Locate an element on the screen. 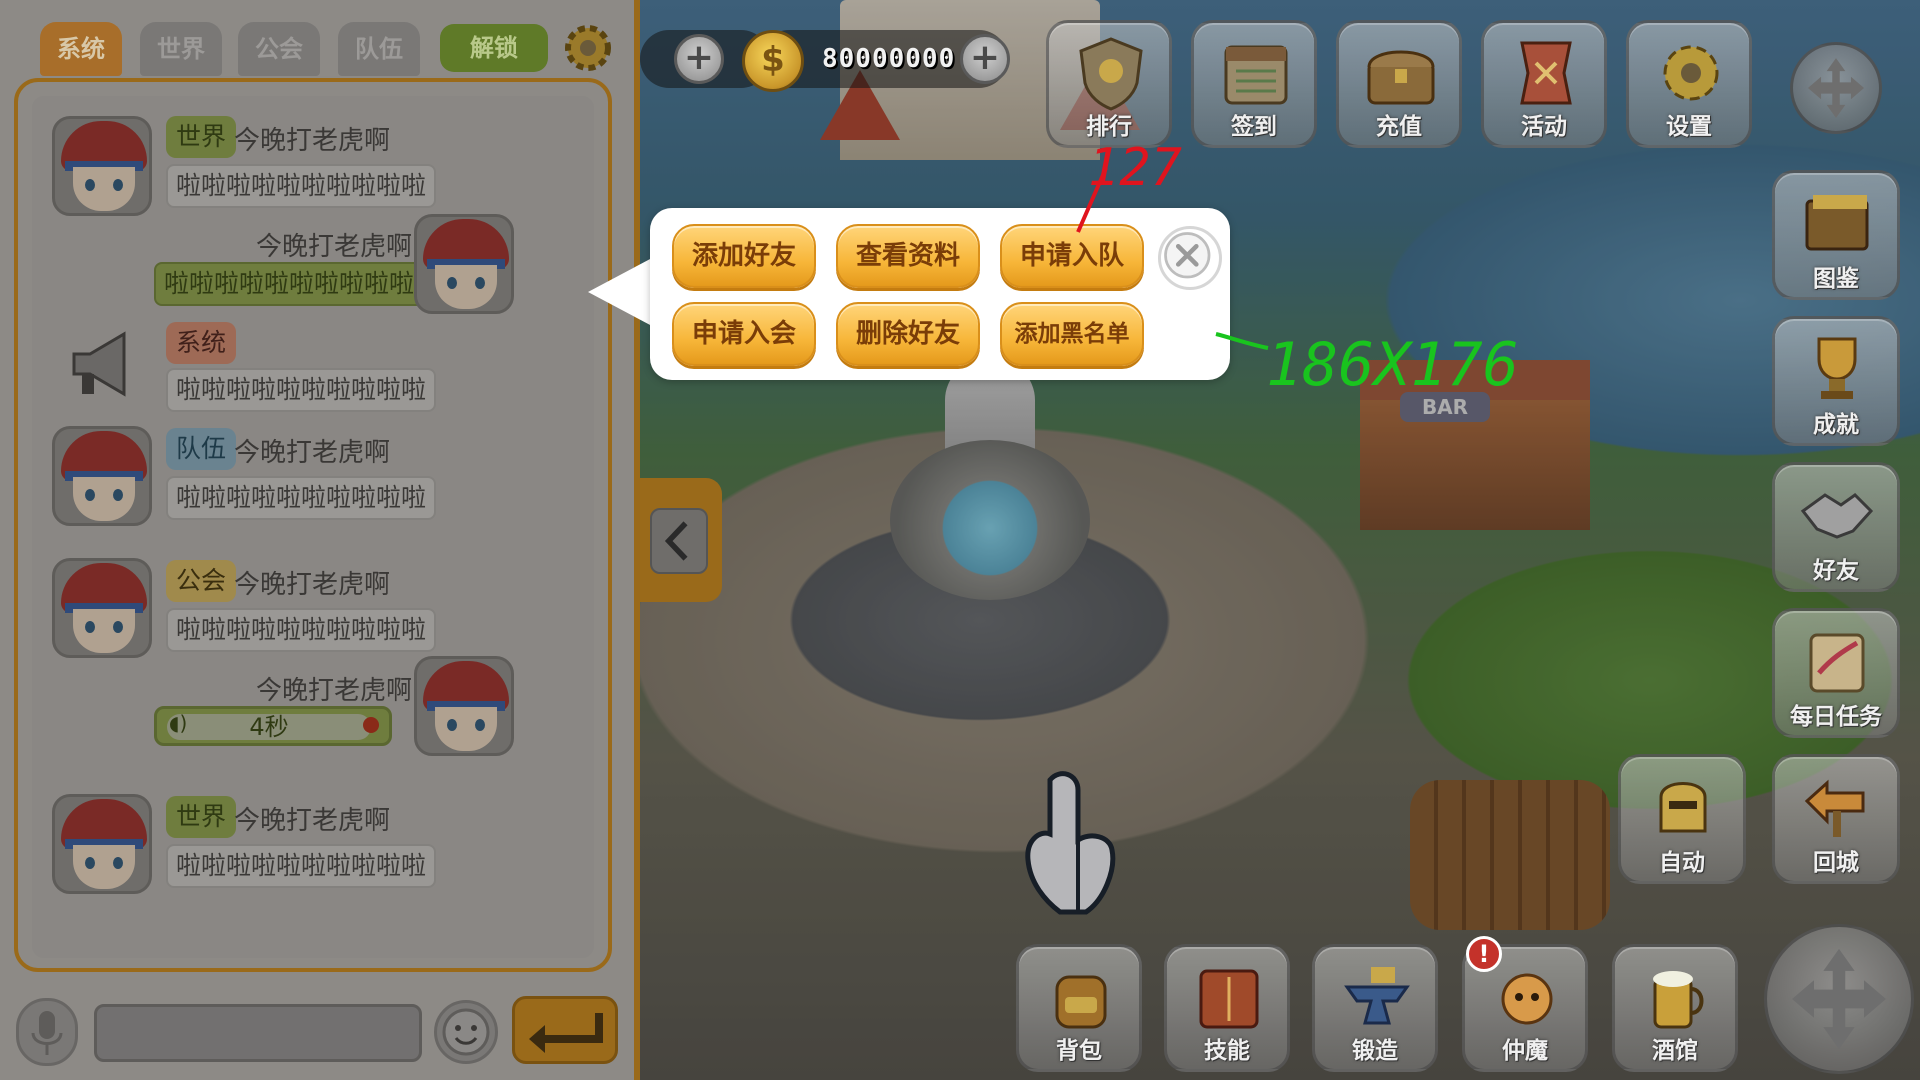 This screenshot has width=1920, height=1080. remove-friend-button: 删除好友 is located at coordinates (908, 334).